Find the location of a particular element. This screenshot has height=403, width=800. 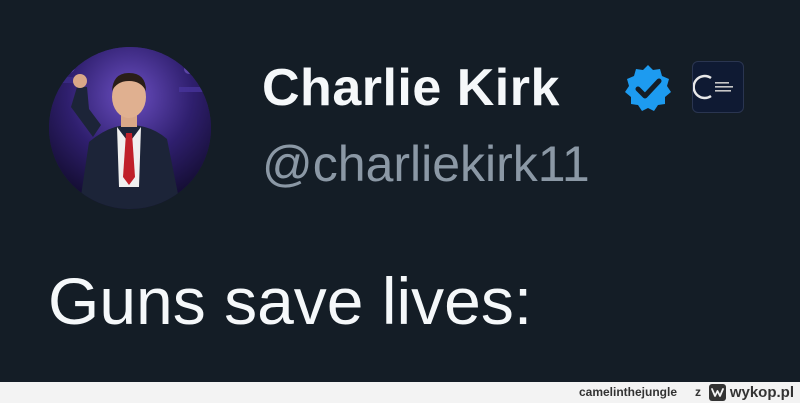

wykop-logo-icon is located at coordinates (717, 392).